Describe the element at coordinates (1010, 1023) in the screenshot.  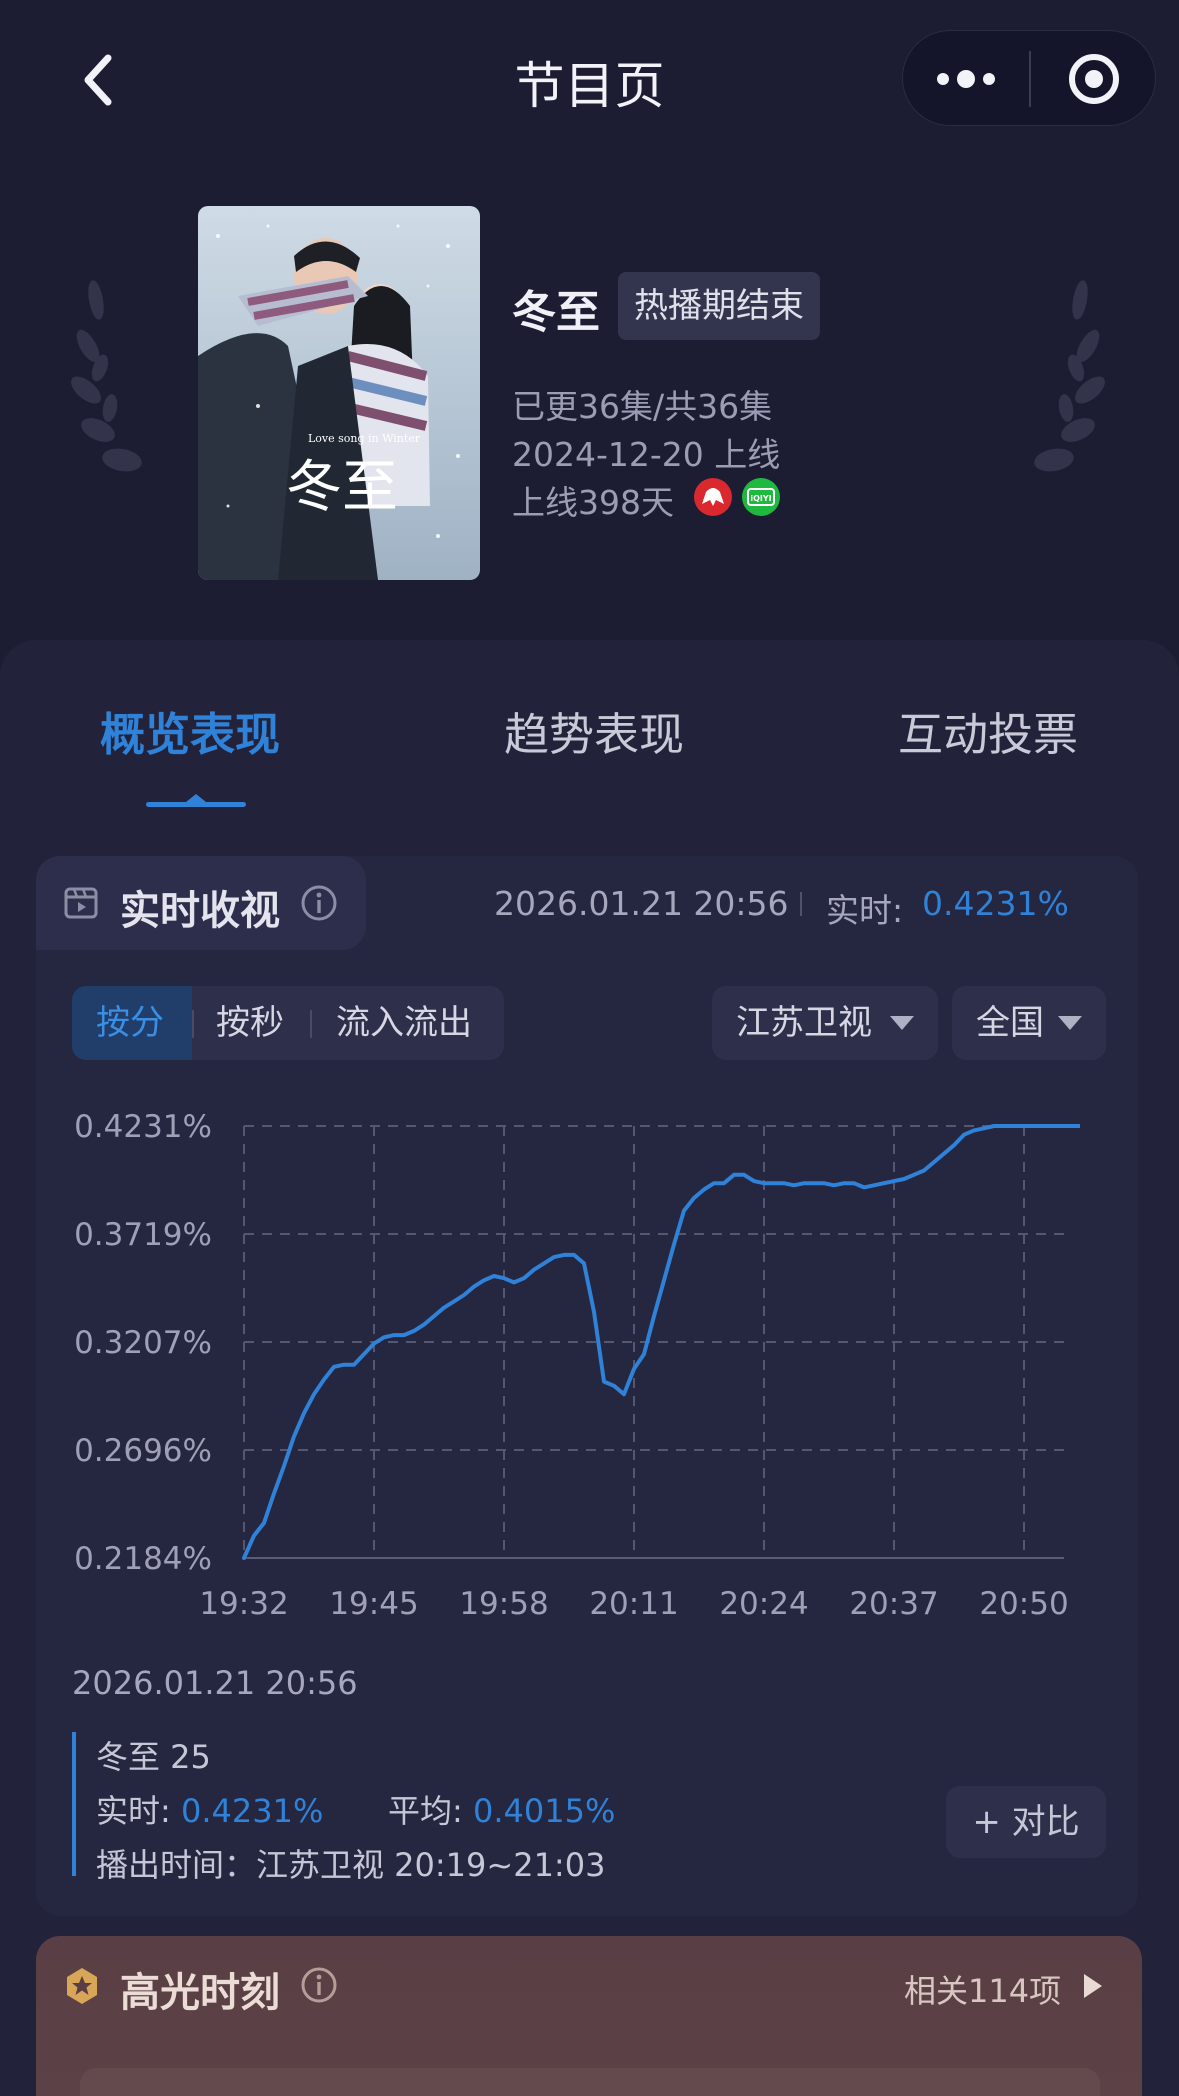
I see `region-dropdown-label: 全国` at that location.